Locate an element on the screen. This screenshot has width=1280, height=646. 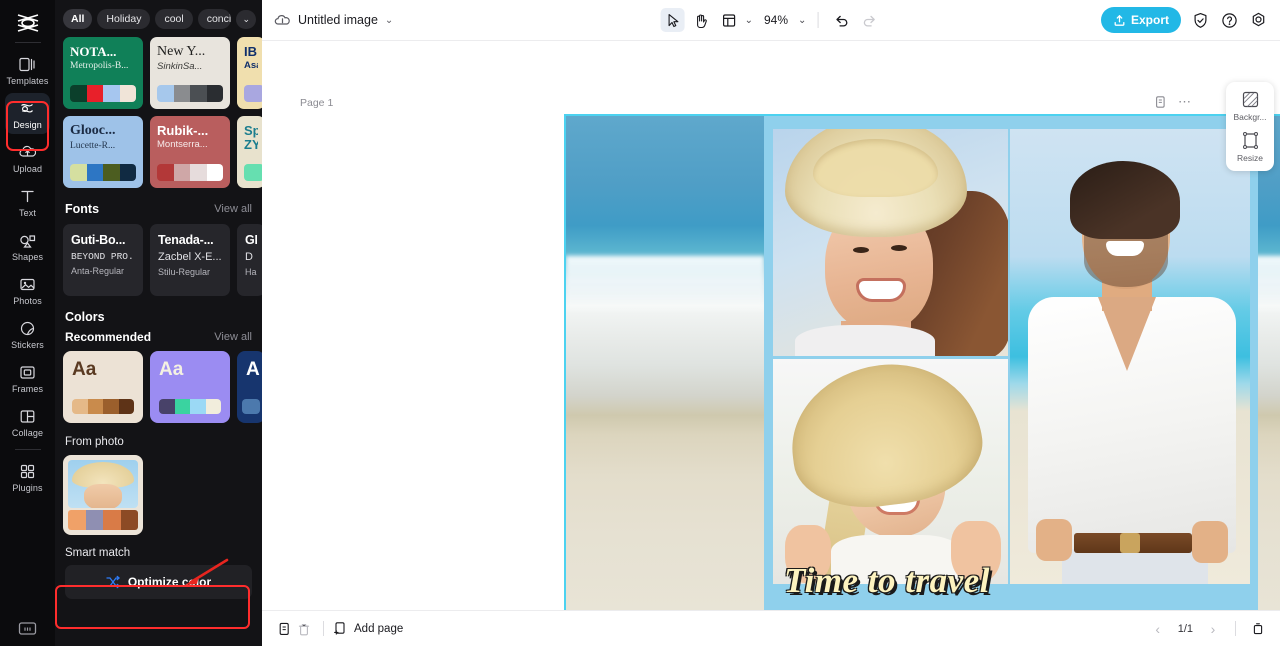
font-card: Tenada-... Zacbel X-E... Stilu-Regular is located at coordinates (190, 260).